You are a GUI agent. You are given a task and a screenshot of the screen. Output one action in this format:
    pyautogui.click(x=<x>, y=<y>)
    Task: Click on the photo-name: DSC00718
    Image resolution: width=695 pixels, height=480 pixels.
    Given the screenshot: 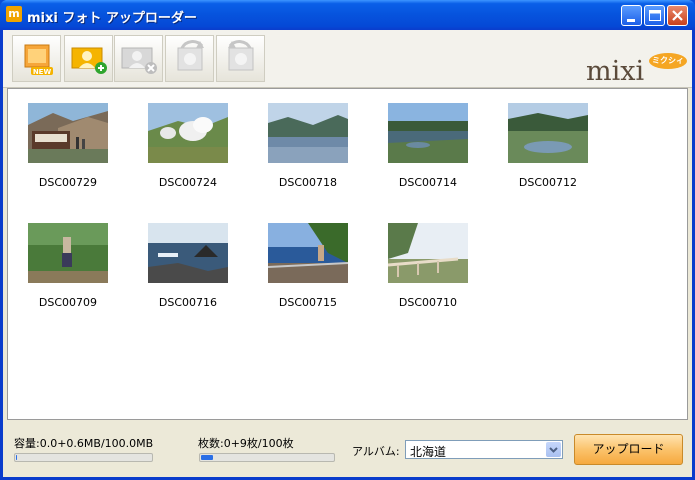 What is the action you would take?
    pyautogui.click(x=308, y=182)
    